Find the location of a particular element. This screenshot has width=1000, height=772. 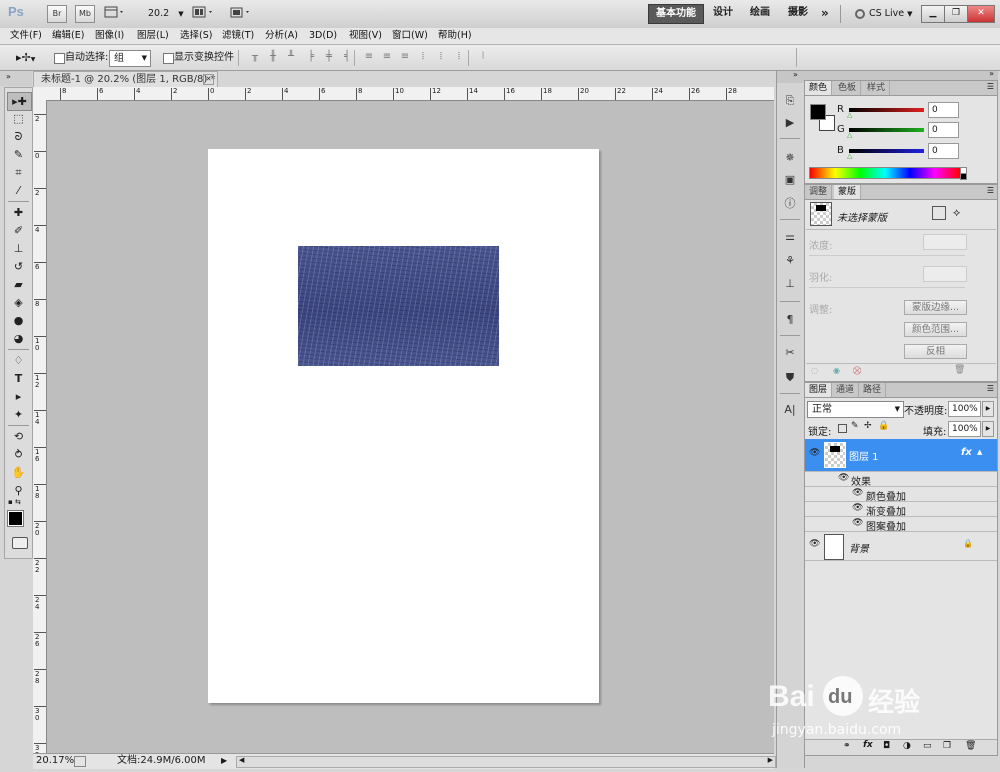

horizontal-ruler: 8 6 4 2 0 2 4 6 8 10 12 14 16 18 20 22 24 26 28 is located at coordinates (410, 94).